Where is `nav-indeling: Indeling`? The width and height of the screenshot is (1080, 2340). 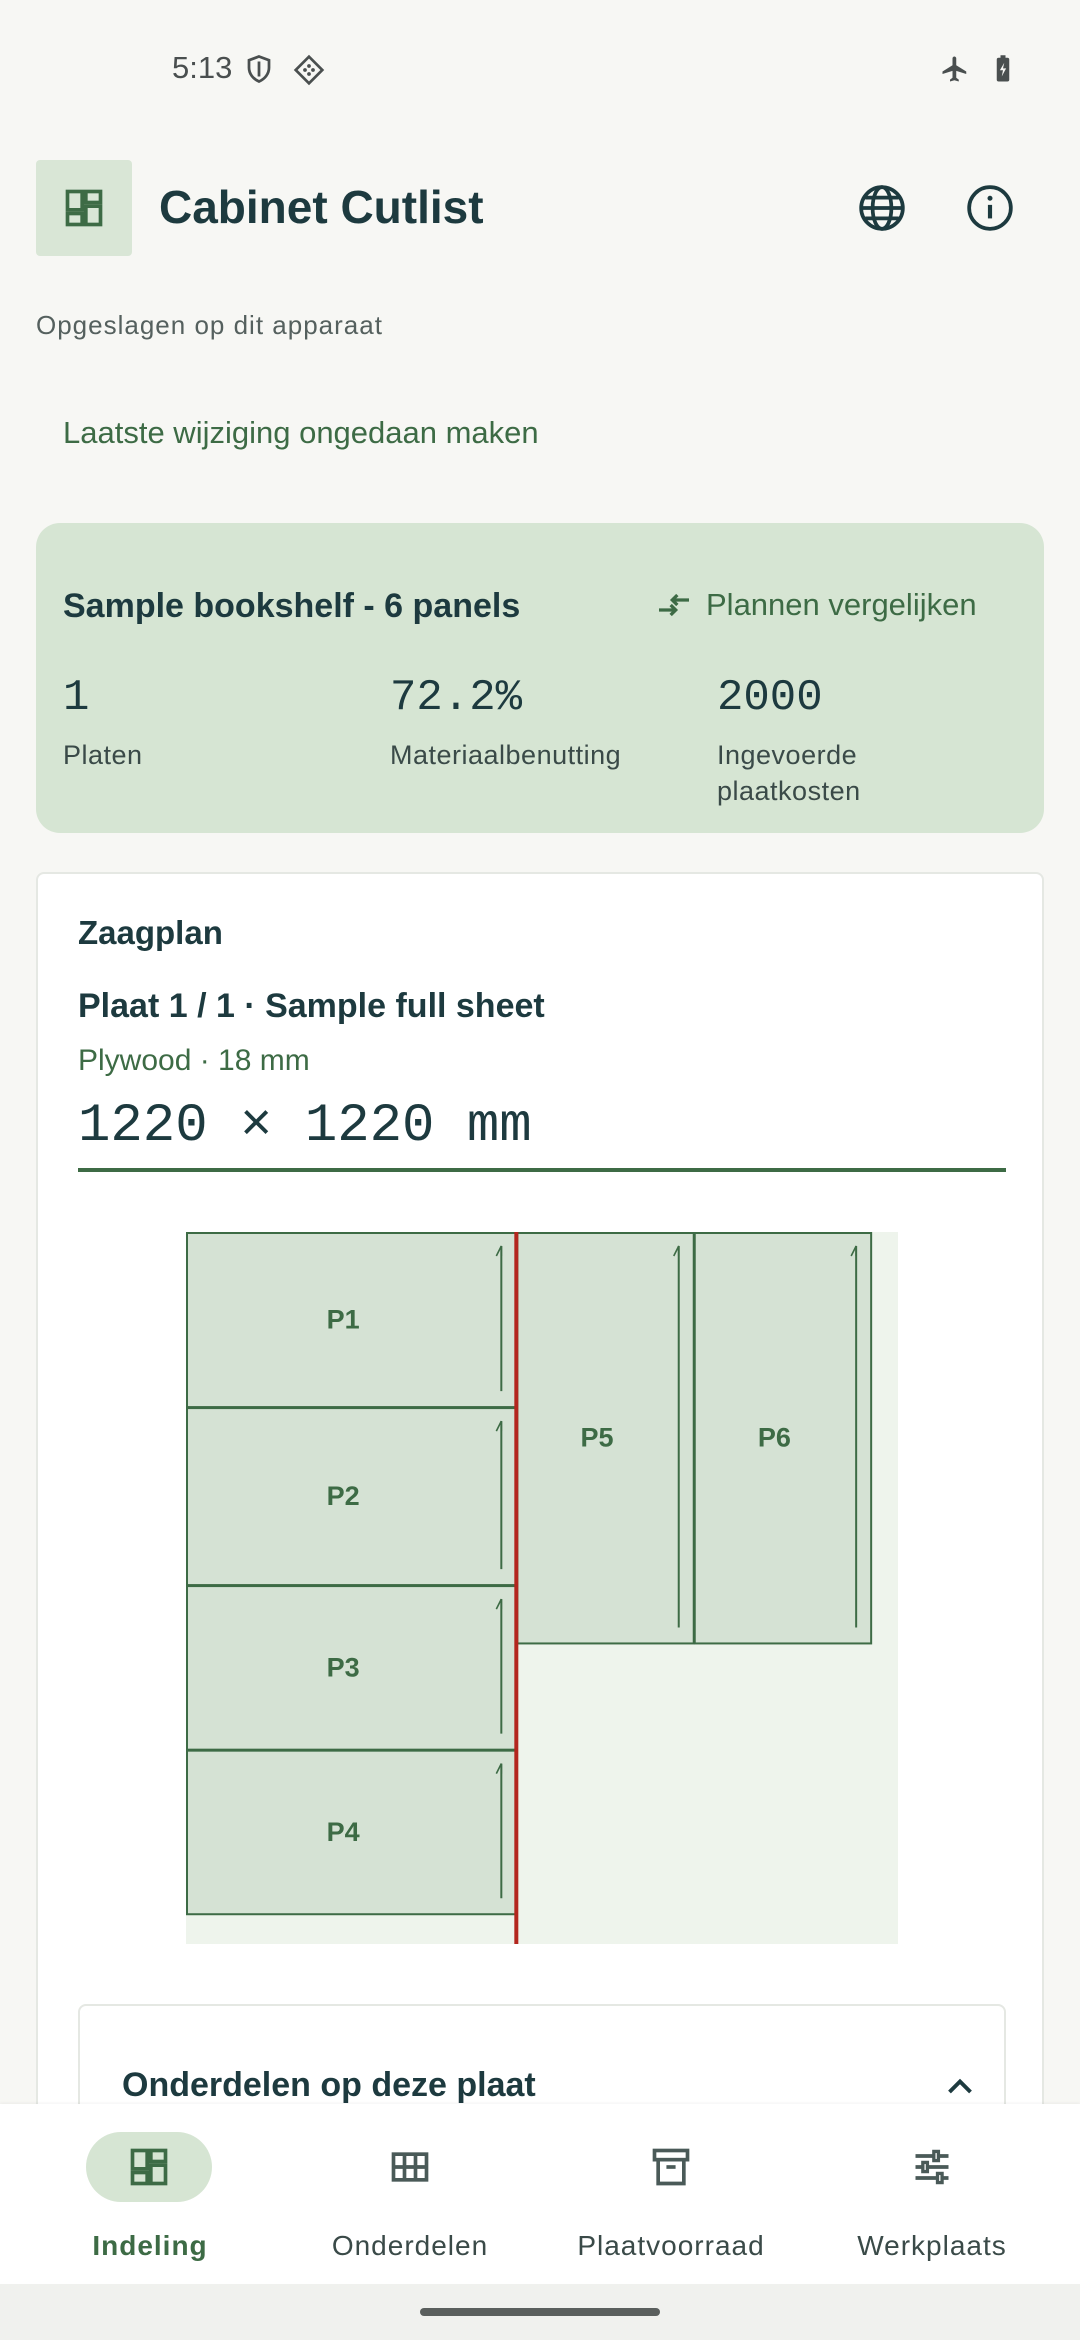
nav-indeling: Indeling is located at coordinates (135, 2194).